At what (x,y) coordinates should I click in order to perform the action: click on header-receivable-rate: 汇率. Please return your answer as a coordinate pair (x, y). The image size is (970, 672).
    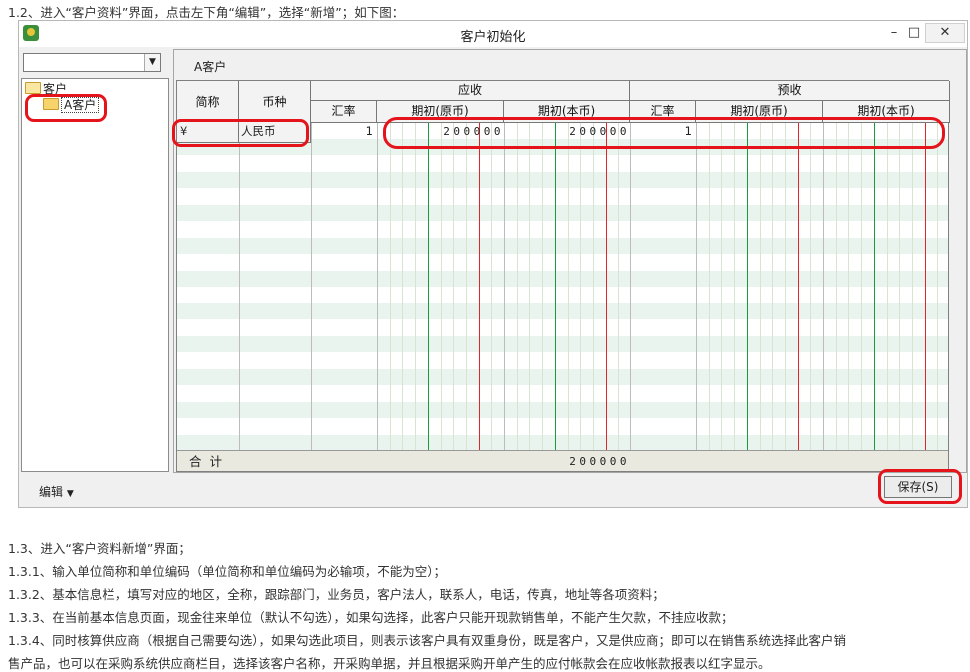
    Looking at the image, I should click on (344, 112).